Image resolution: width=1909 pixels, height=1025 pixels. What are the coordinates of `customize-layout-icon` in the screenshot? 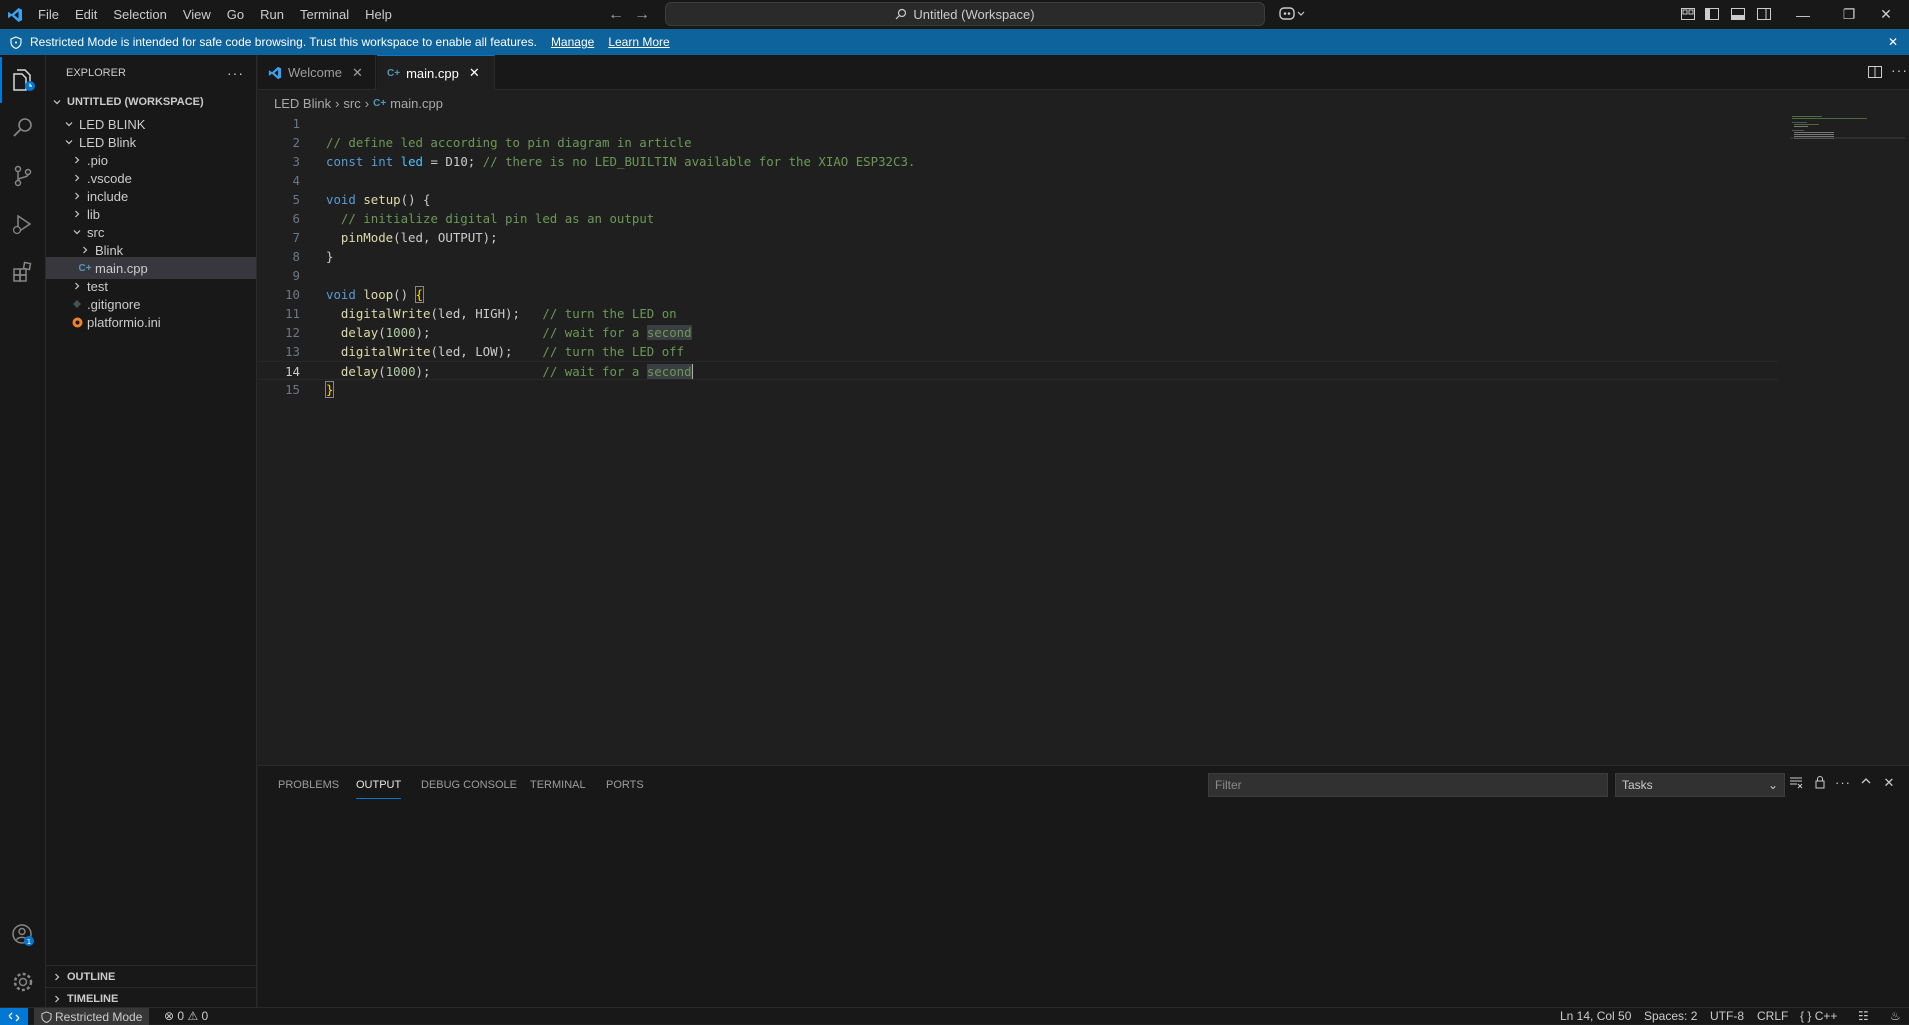 It's located at (1688, 14).